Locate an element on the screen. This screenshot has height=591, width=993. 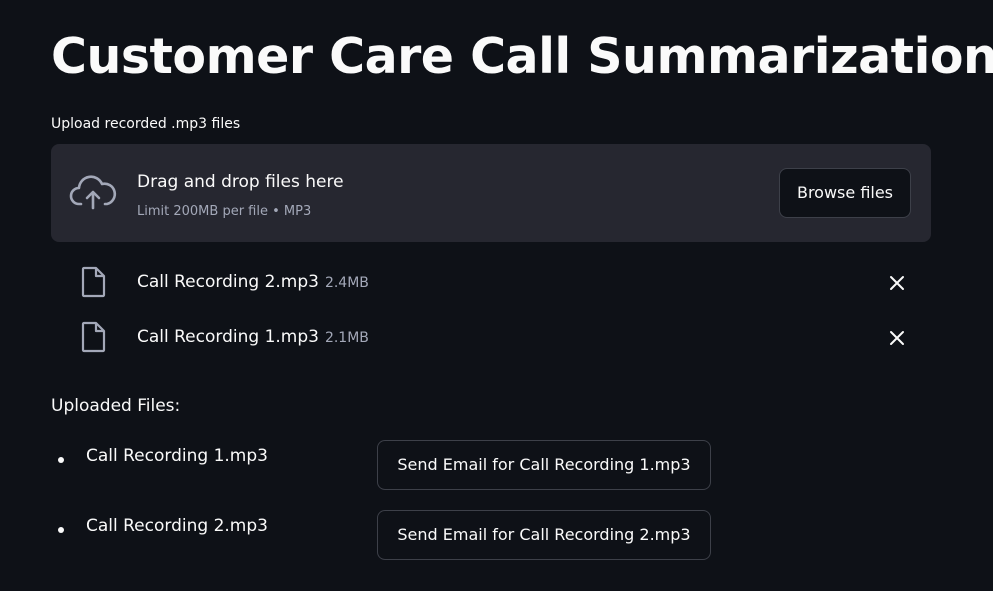
file-size: 2.4MB is located at coordinates (346, 283).